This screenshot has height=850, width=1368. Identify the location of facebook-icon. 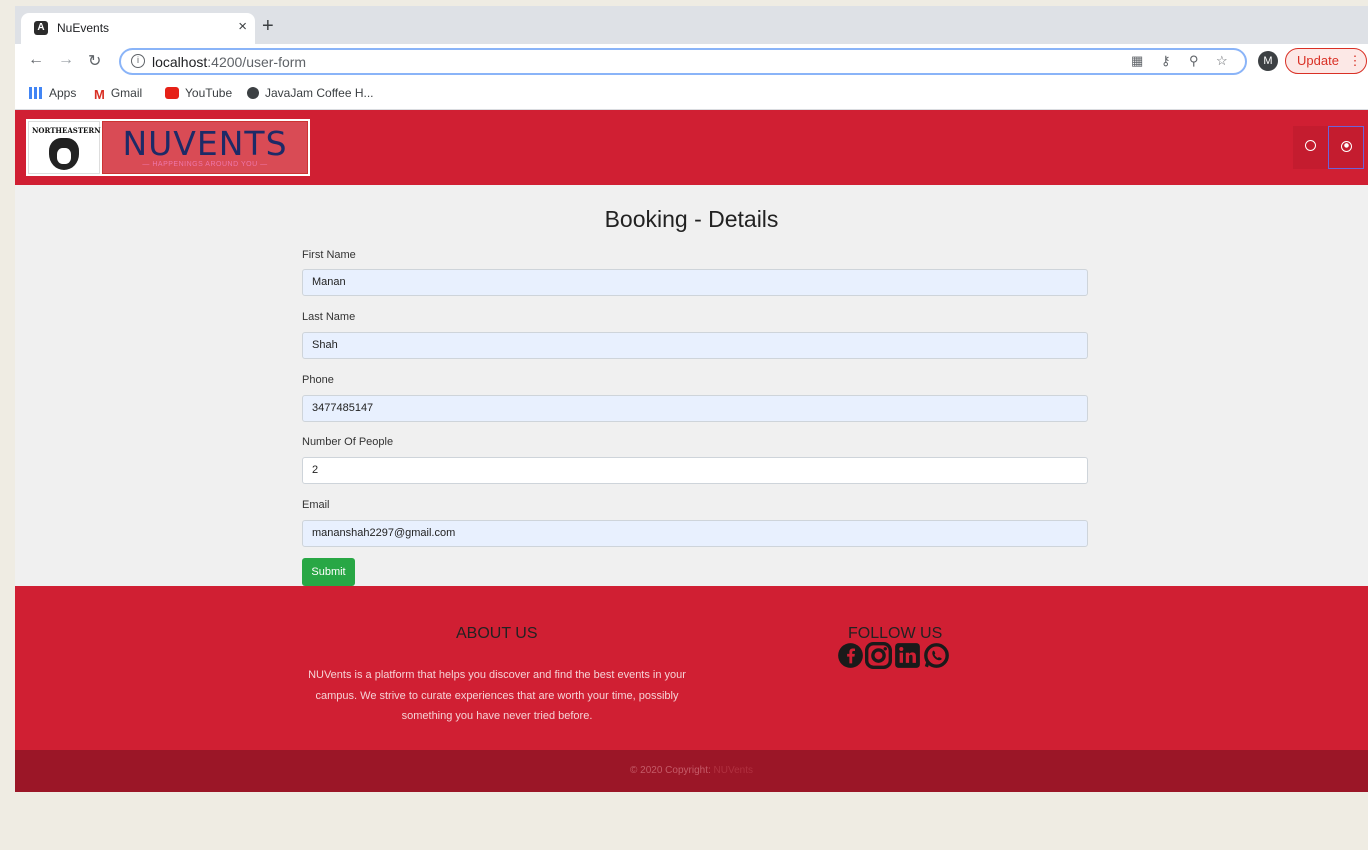
(850, 655).